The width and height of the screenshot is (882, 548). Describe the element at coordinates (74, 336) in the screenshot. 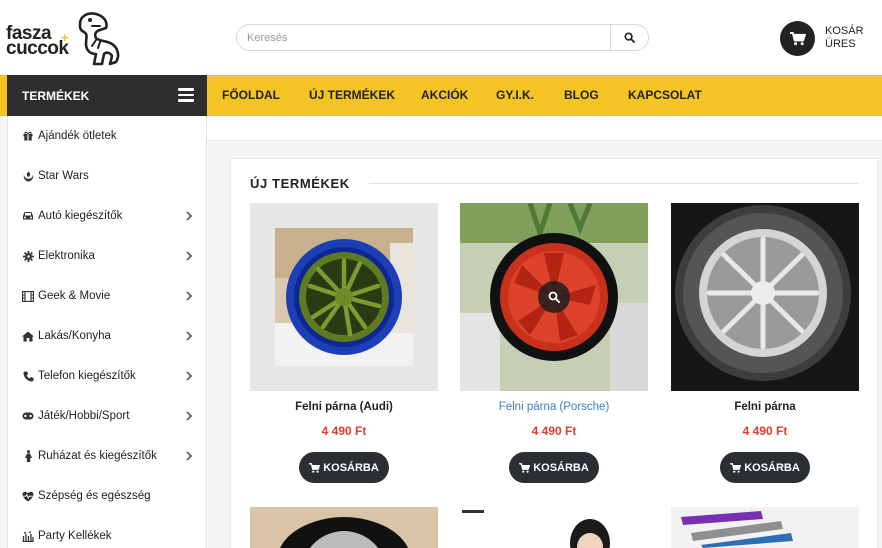

I see `sidebar-item-label: Lakás/Konyha` at that location.